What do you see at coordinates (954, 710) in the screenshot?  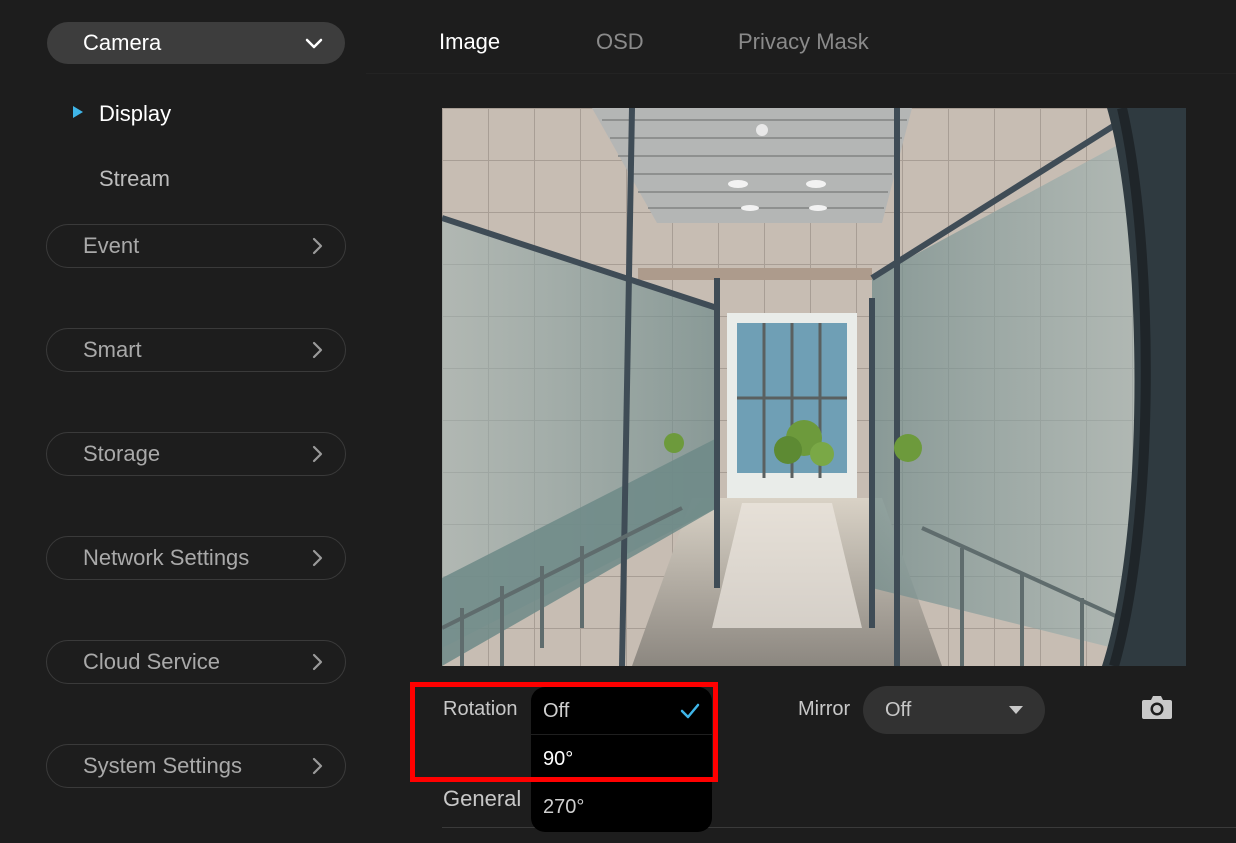 I see `mirror-select: Off` at bounding box center [954, 710].